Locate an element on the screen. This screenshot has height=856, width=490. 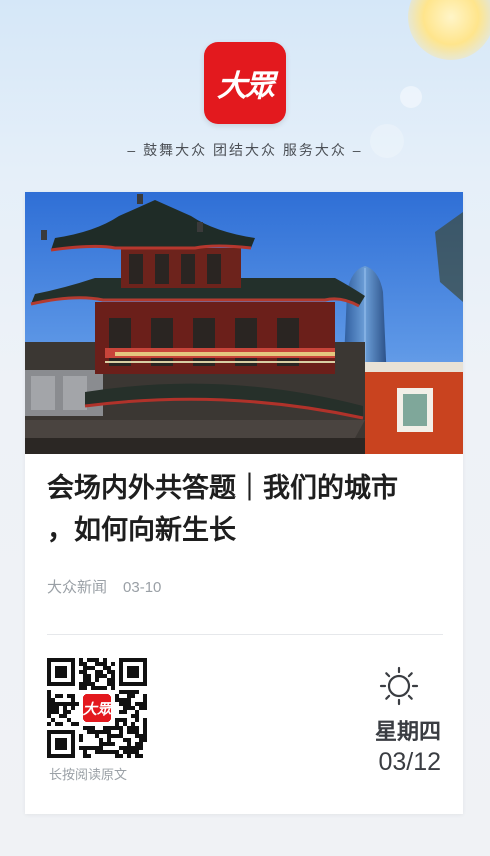
brand-logo-text: 大眾 is located at coordinates (246, 86).